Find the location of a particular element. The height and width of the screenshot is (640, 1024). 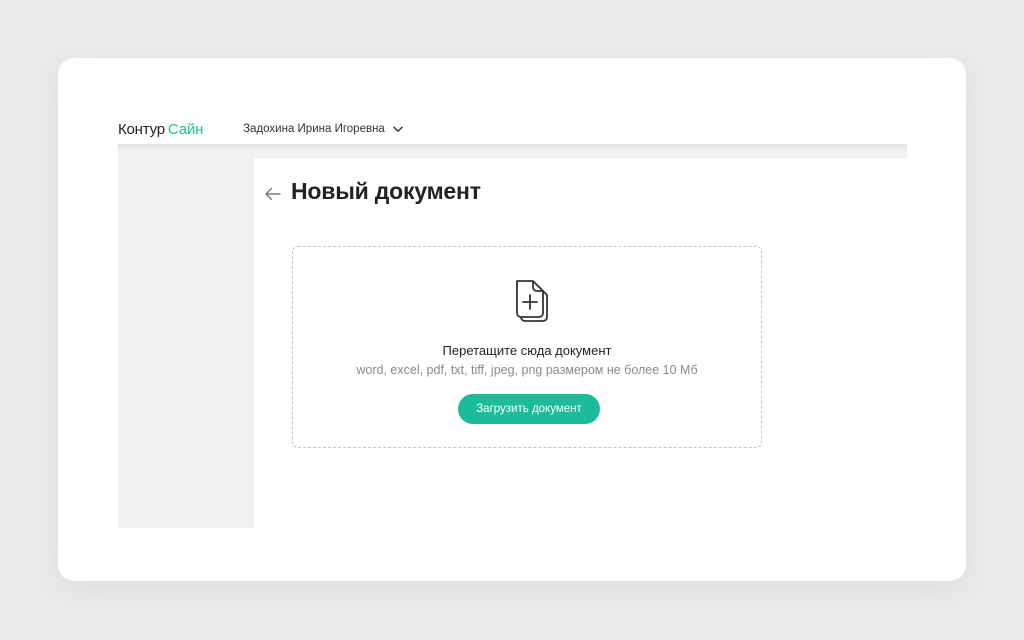

document-add-icon is located at coordinates (529, 299).